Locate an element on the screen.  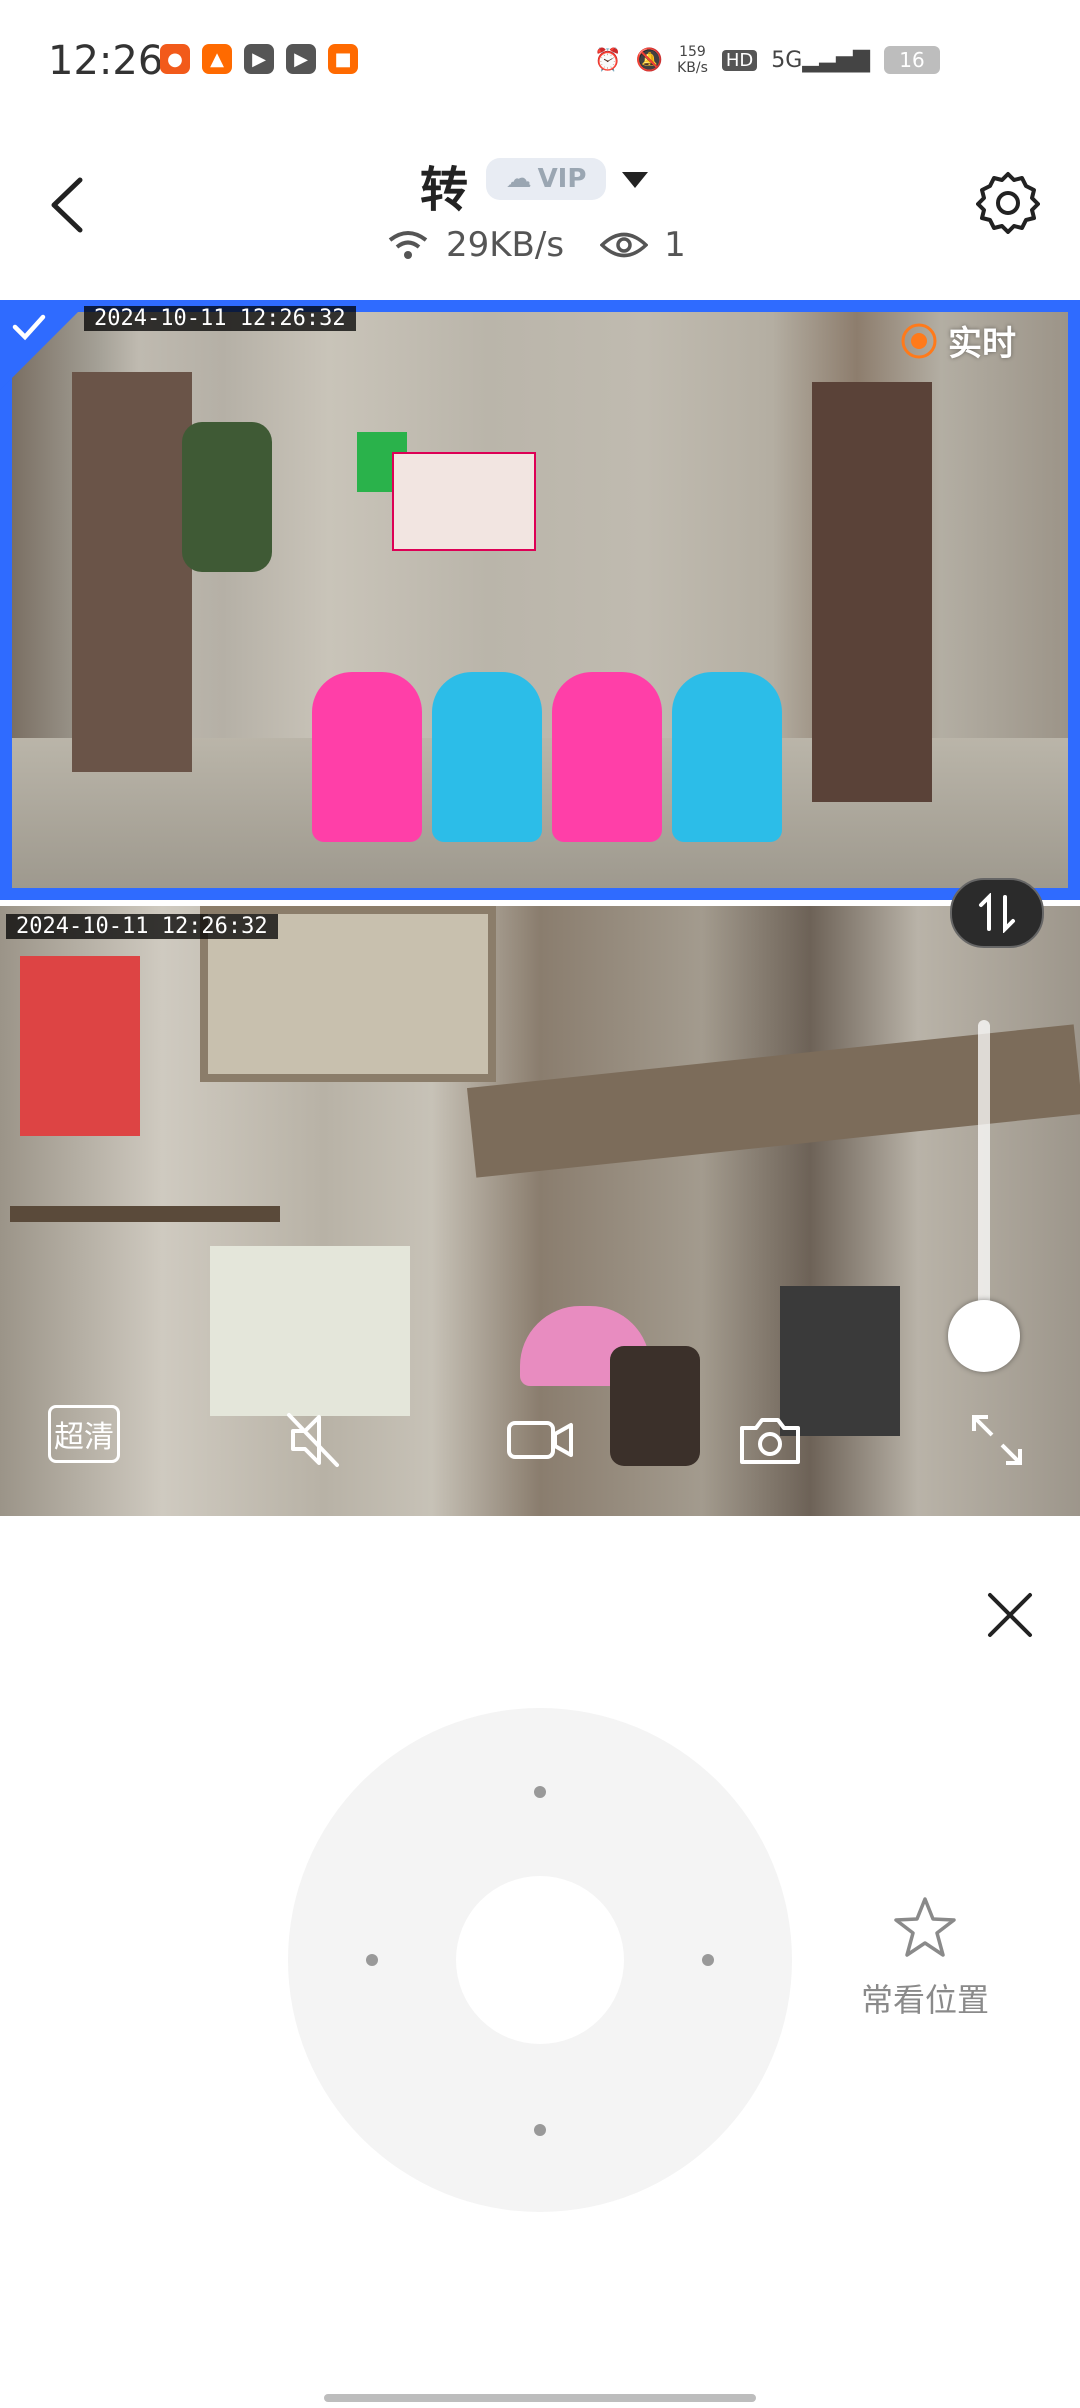
fullscreen-icon is located at coordinates (997, 1440).